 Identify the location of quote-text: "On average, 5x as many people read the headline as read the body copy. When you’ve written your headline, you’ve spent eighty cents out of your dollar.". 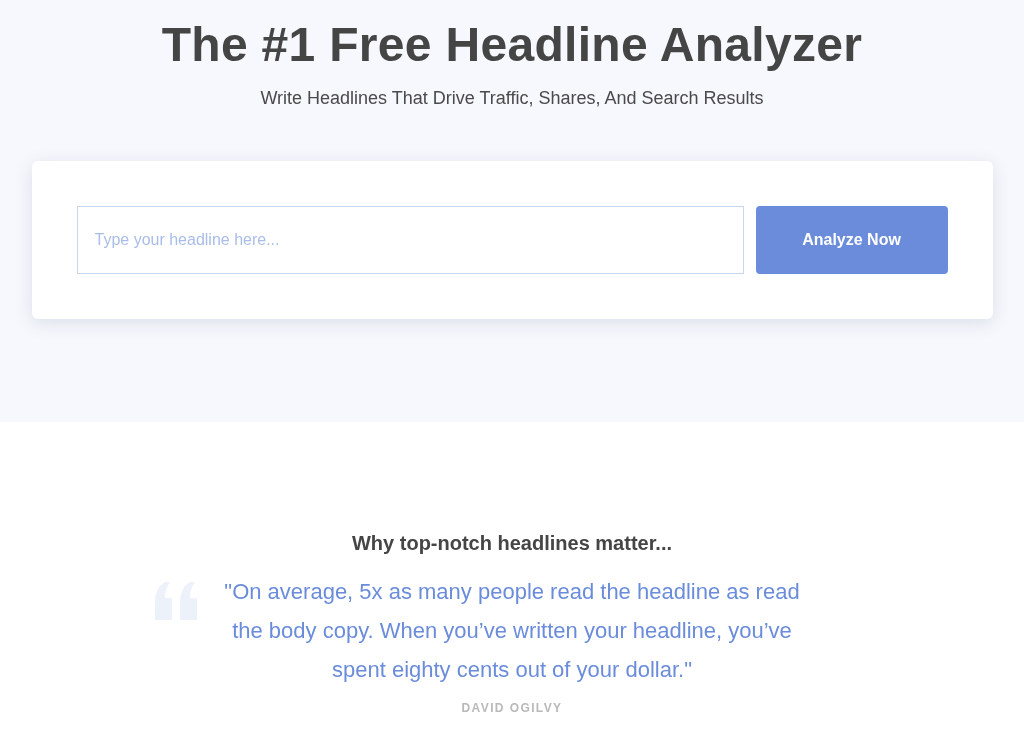
(512, 631).